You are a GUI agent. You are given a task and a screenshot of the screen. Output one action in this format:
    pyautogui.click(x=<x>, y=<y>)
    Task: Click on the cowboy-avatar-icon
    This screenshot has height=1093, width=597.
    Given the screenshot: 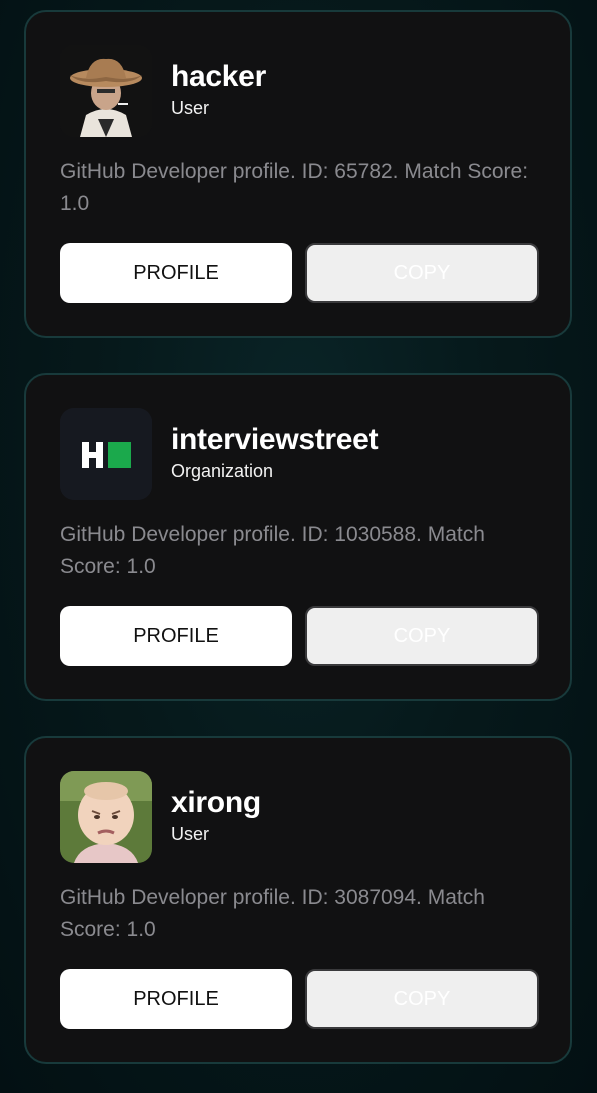 What is the action you would take?
    pyautogui.click(x=106, y=91)
    